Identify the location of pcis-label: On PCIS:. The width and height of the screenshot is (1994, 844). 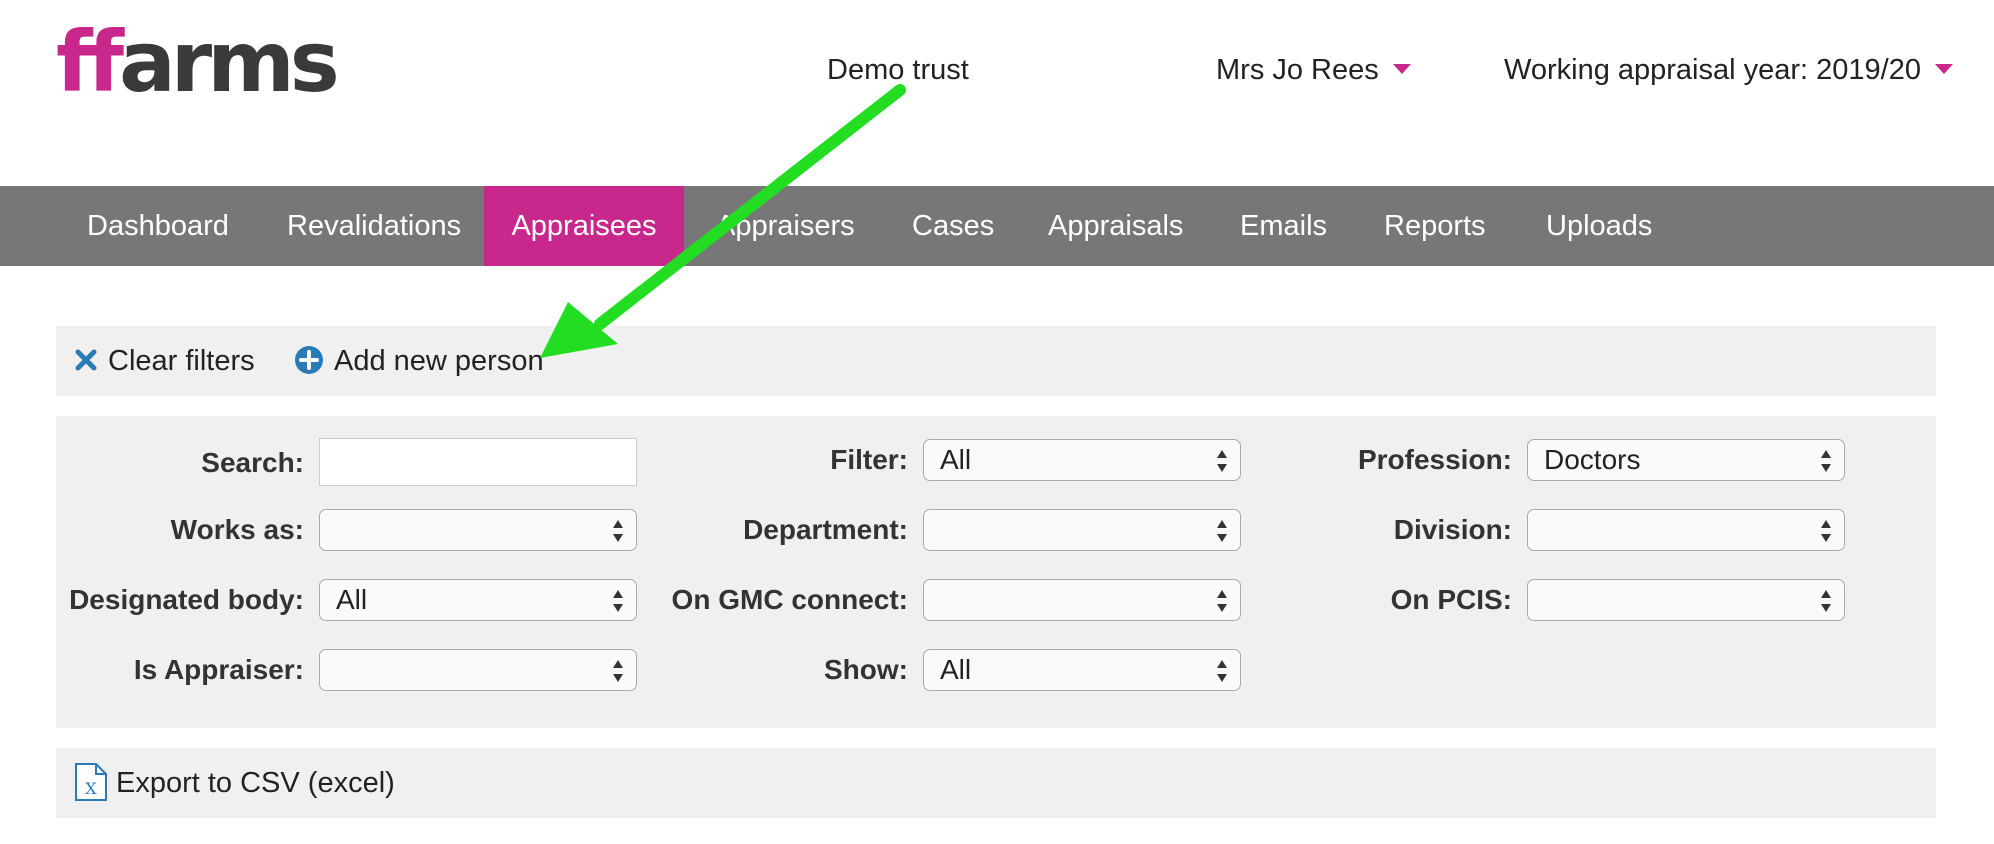
(1451, 599).